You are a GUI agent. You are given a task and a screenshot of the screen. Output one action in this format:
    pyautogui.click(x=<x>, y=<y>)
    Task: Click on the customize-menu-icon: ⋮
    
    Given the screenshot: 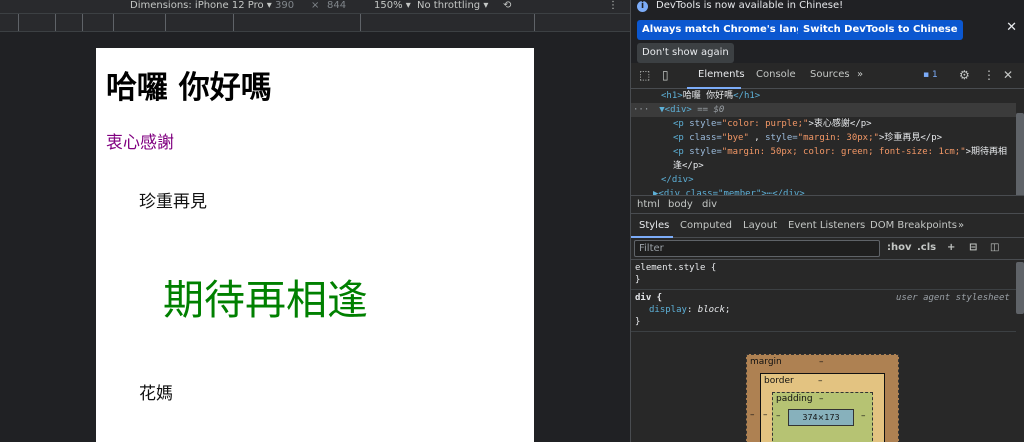 What is the action you would take?
    pyautogui.click(x=989, y=75)
    